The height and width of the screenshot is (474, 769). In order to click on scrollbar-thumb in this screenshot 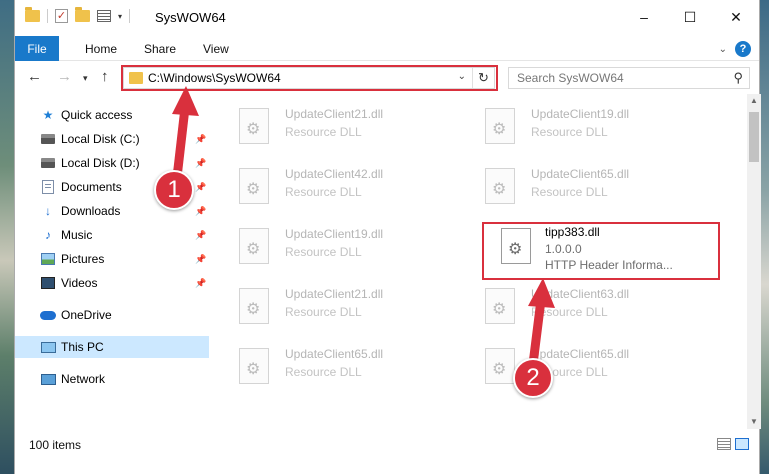, I will do `click(754, 137)`.